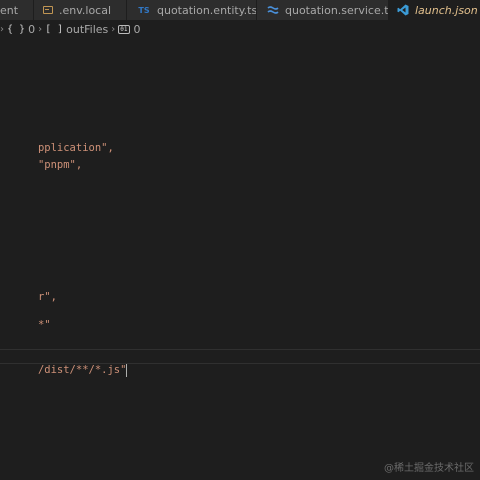 The image size is (480, 480). Describe the element at coordinates (137, 29) in the screenshot. I see `breadcrumb-item-index: 0` at that location.